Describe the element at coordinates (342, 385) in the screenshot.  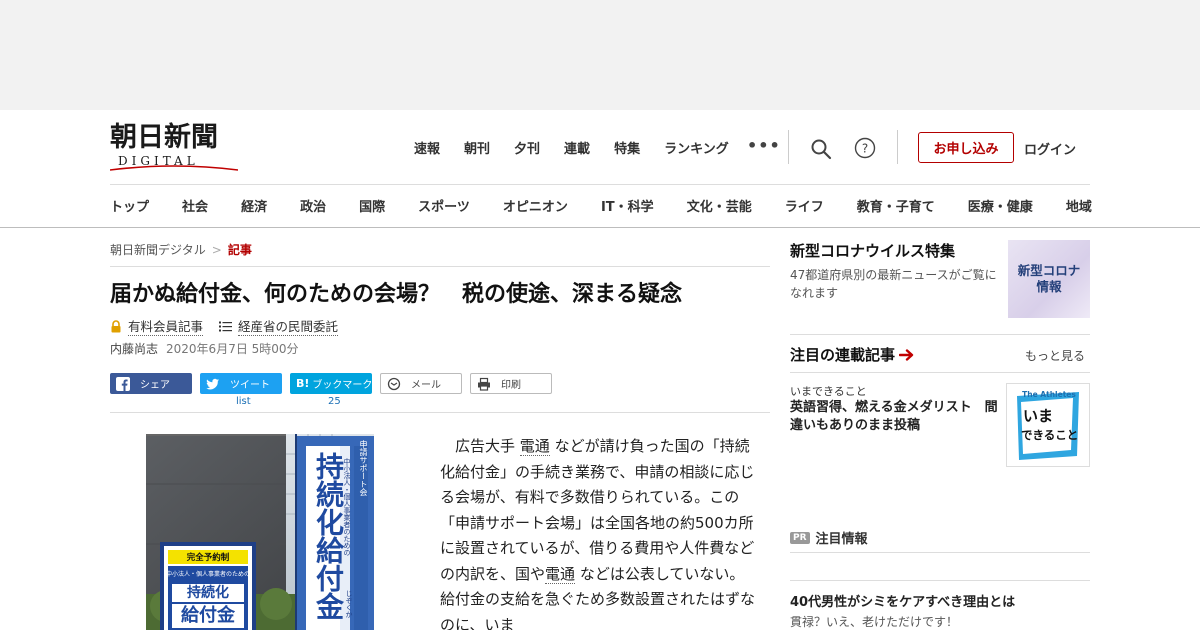
I see `hatena-bookmark-label: ブックマーク` at that location.